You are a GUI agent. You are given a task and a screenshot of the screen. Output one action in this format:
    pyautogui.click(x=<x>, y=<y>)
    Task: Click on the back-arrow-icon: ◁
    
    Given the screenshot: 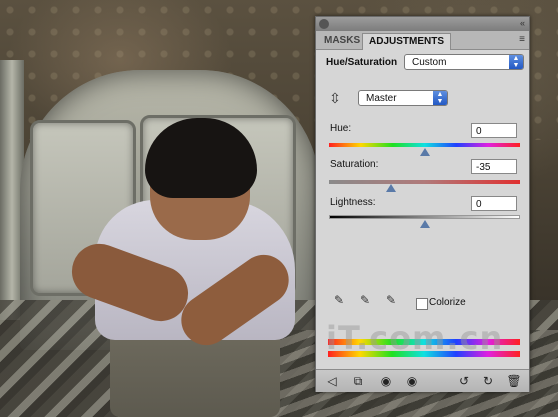 What is the action you would take?
    pyautogui.click(x=332, y=381)
    